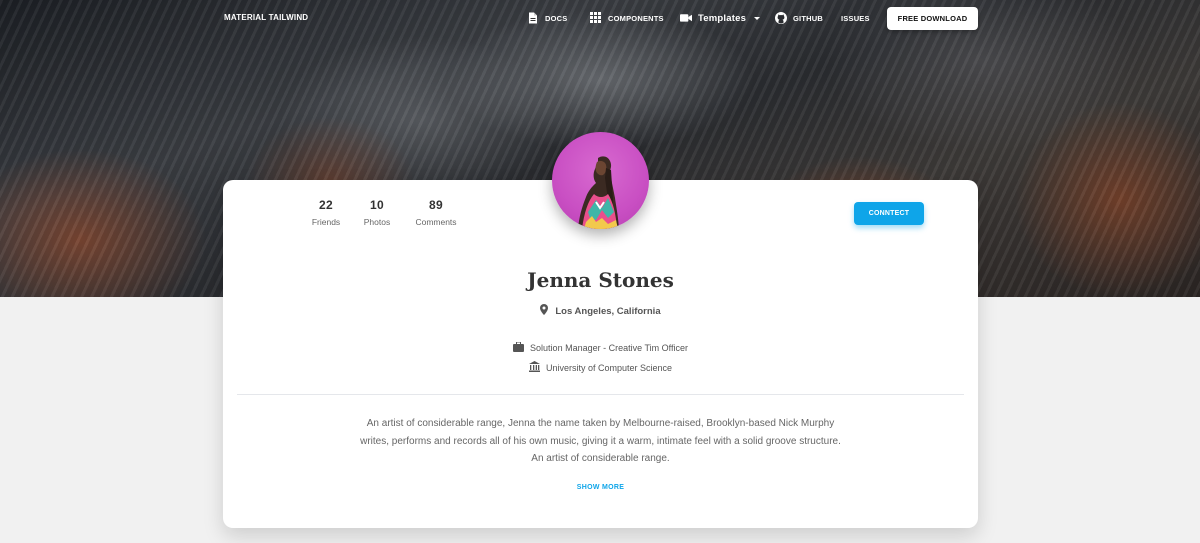  I want to click on stat-friends-value: 22, so click(326, 205).